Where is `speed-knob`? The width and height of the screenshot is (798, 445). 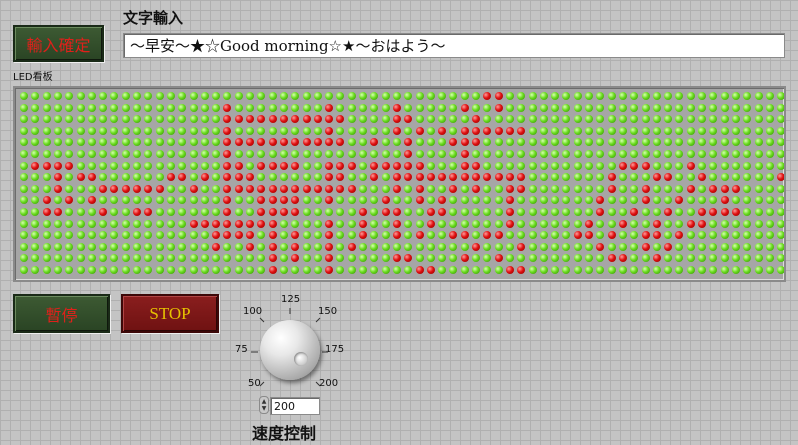 speed-knob is located at coordinates (290, 350).